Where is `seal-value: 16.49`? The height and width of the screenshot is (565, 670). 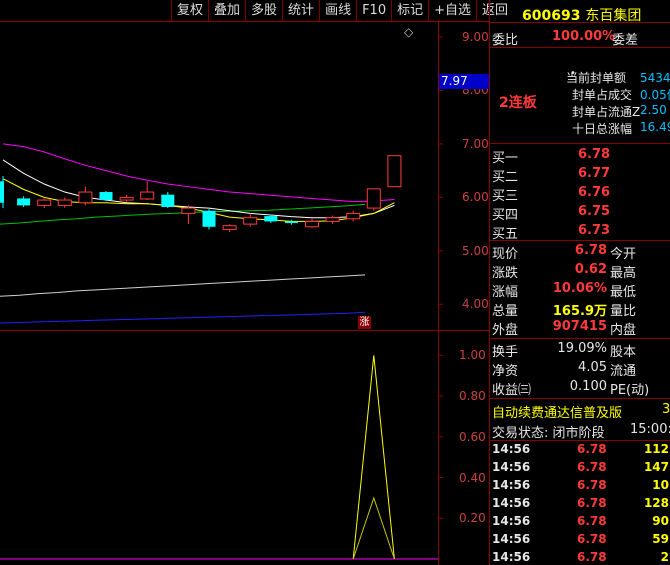 seal-value: 16.49 is located at coordinates (655, 127).